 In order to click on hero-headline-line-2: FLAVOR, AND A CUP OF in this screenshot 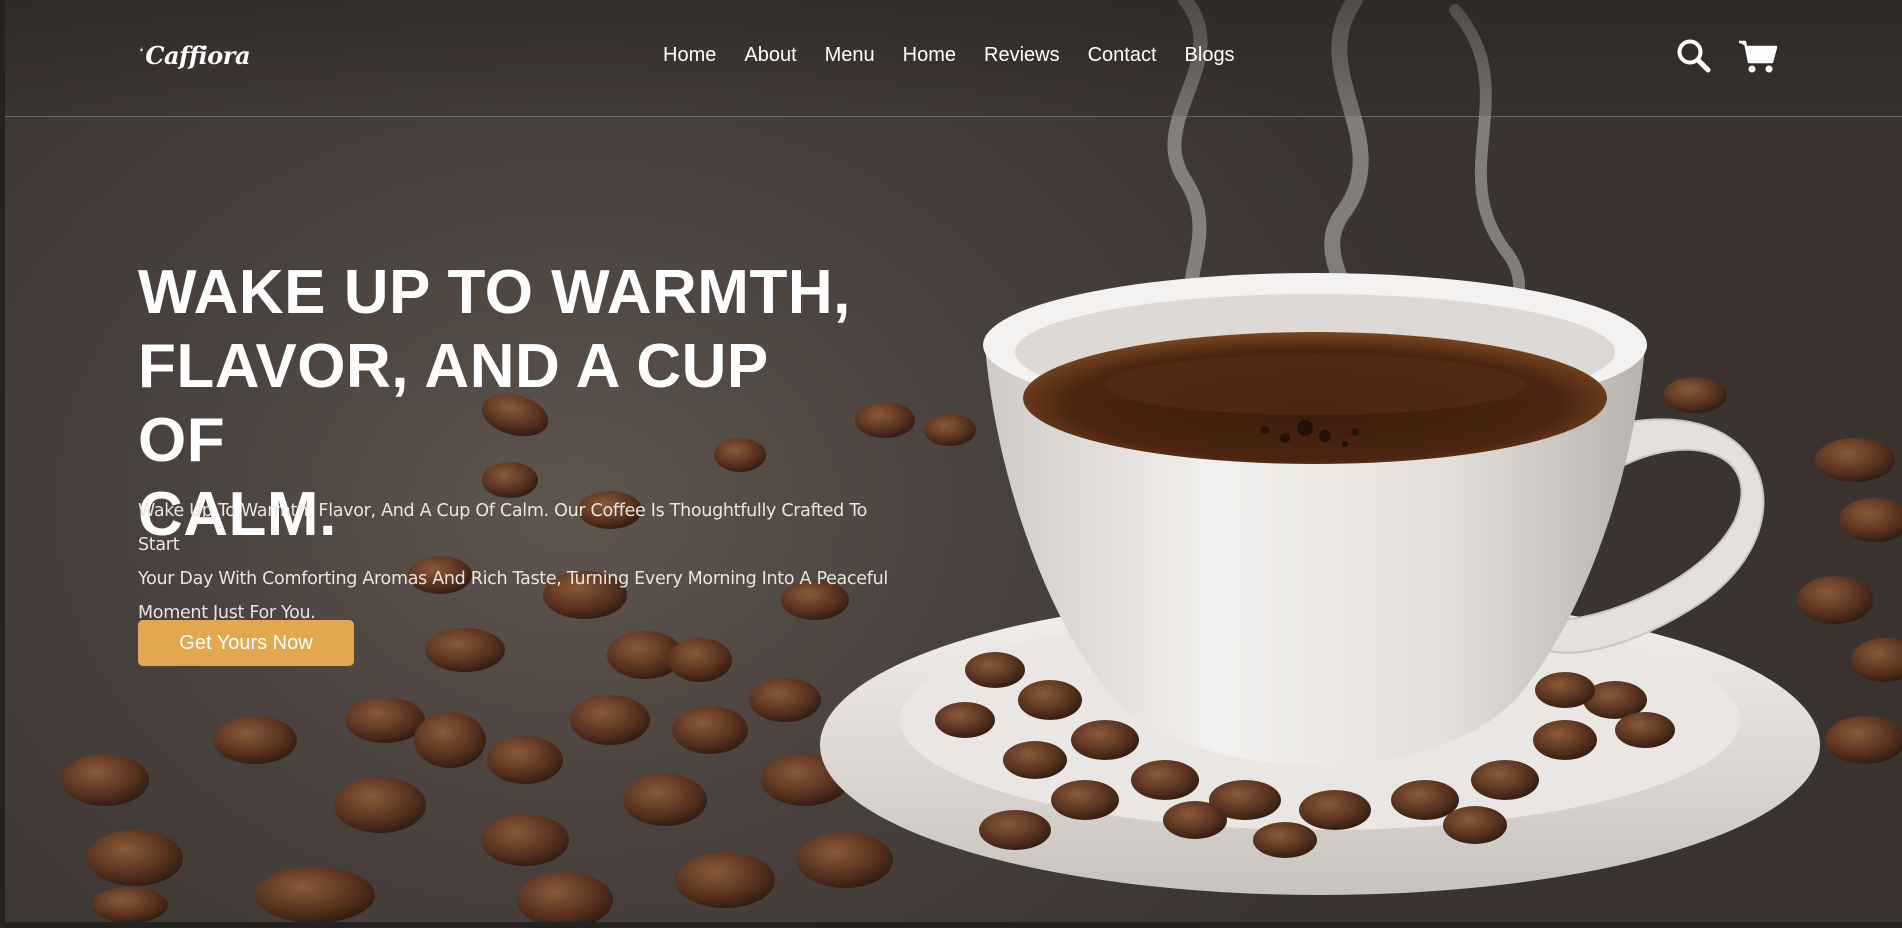, I will do `click(453, 403)`.